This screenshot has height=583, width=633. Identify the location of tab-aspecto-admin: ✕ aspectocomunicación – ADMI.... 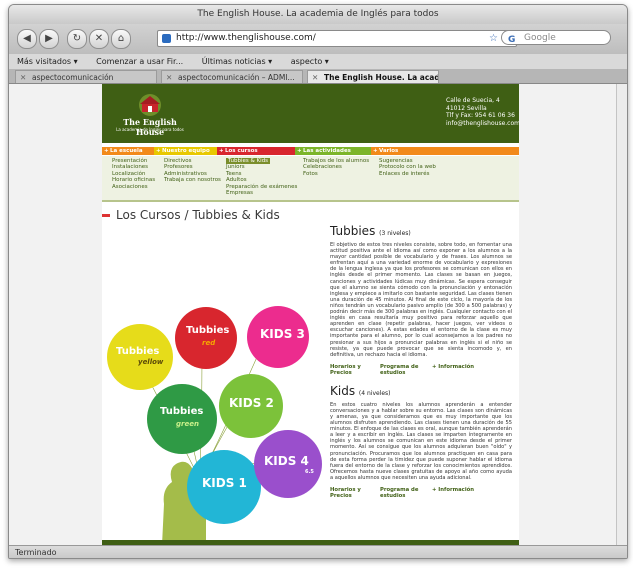
(232, 76).